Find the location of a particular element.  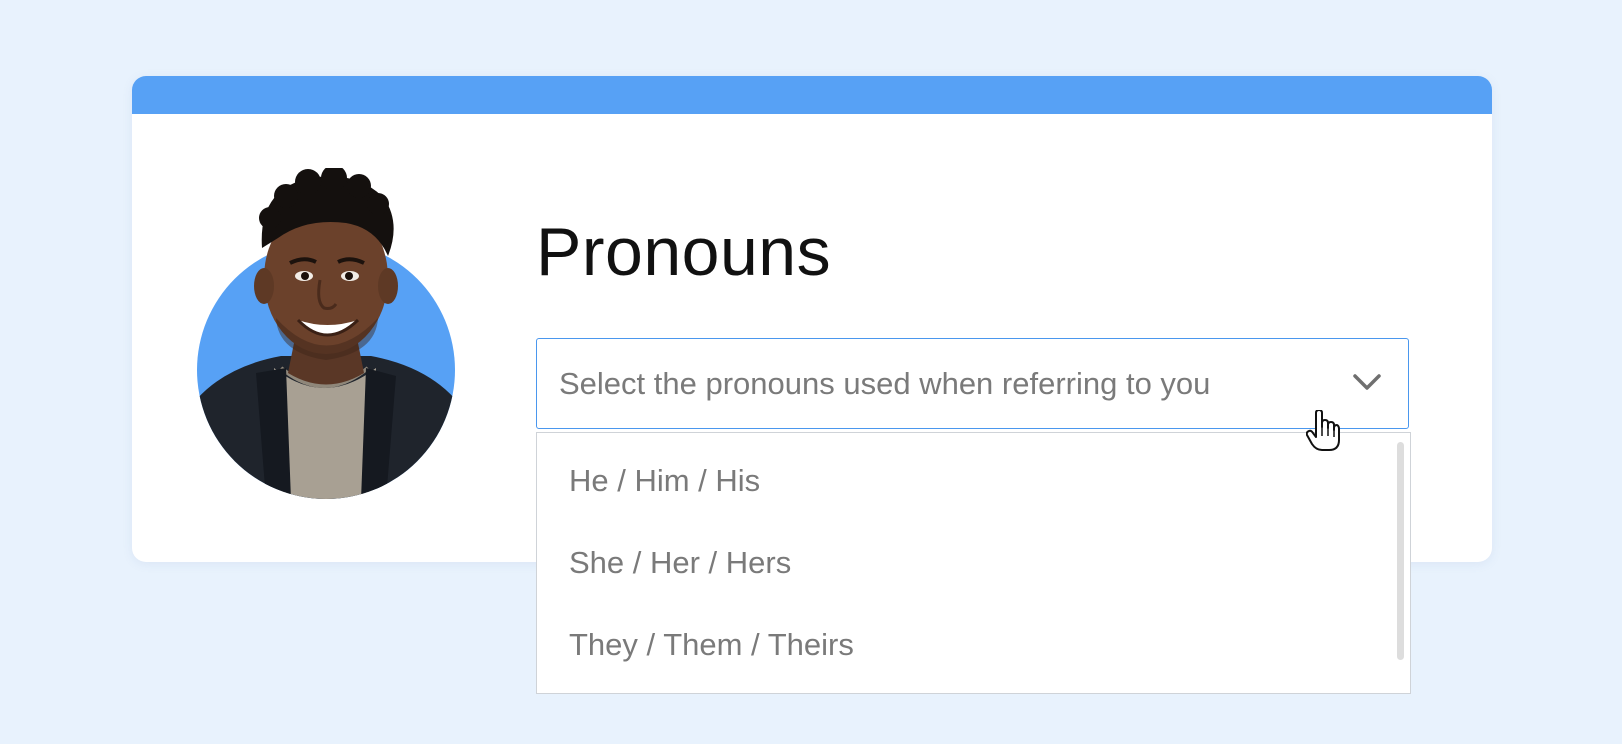

dropdown-scrollbar is located at coordinates (1400, 551).